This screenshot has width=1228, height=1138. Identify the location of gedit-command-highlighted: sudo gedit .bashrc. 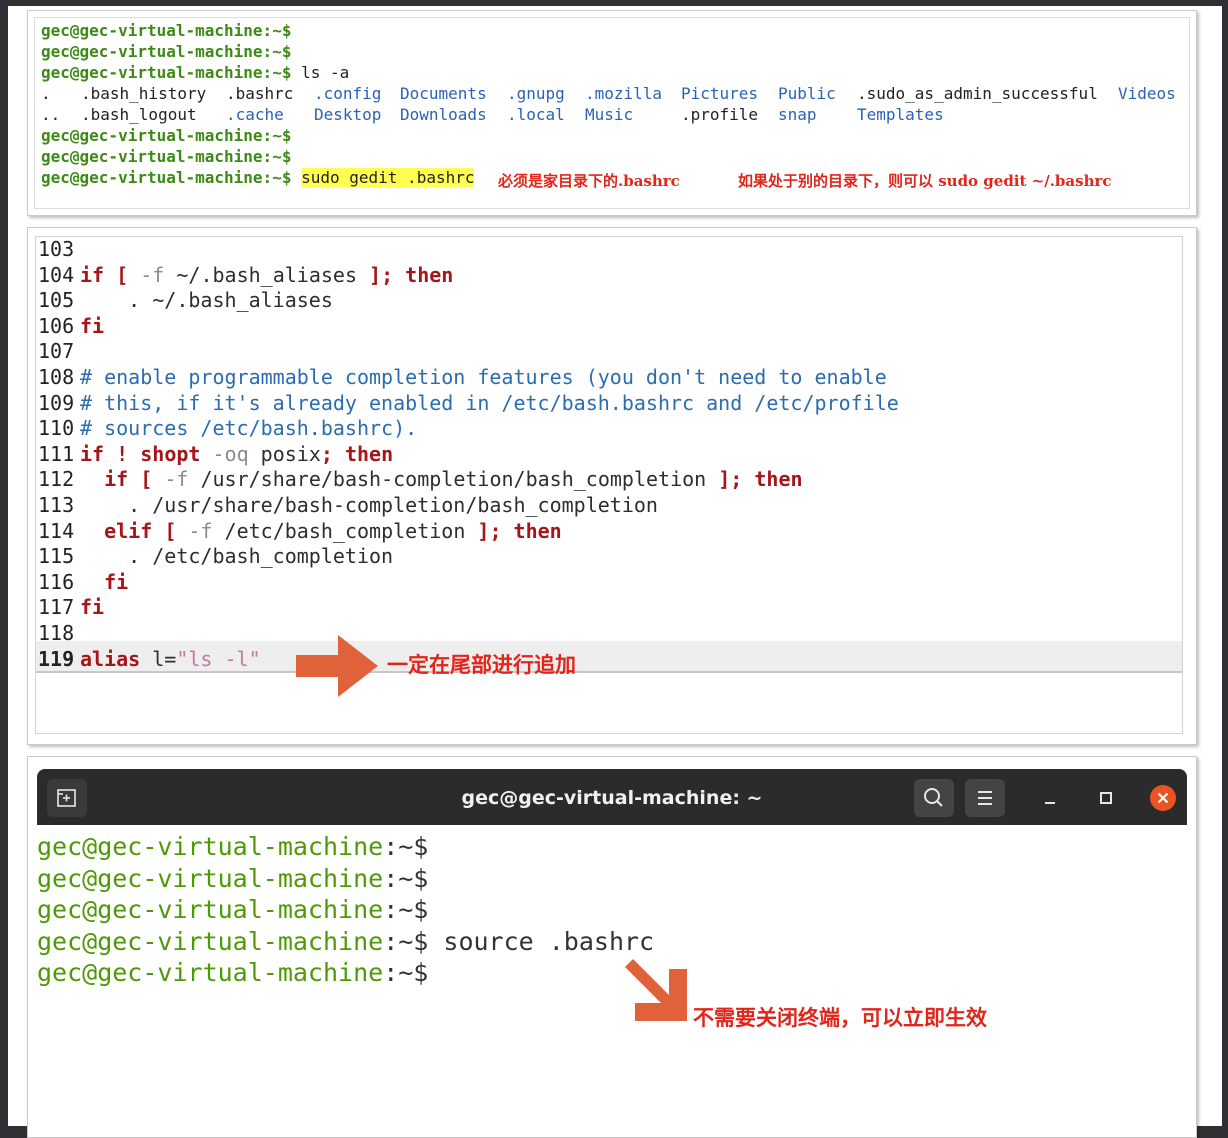
(388, 177).